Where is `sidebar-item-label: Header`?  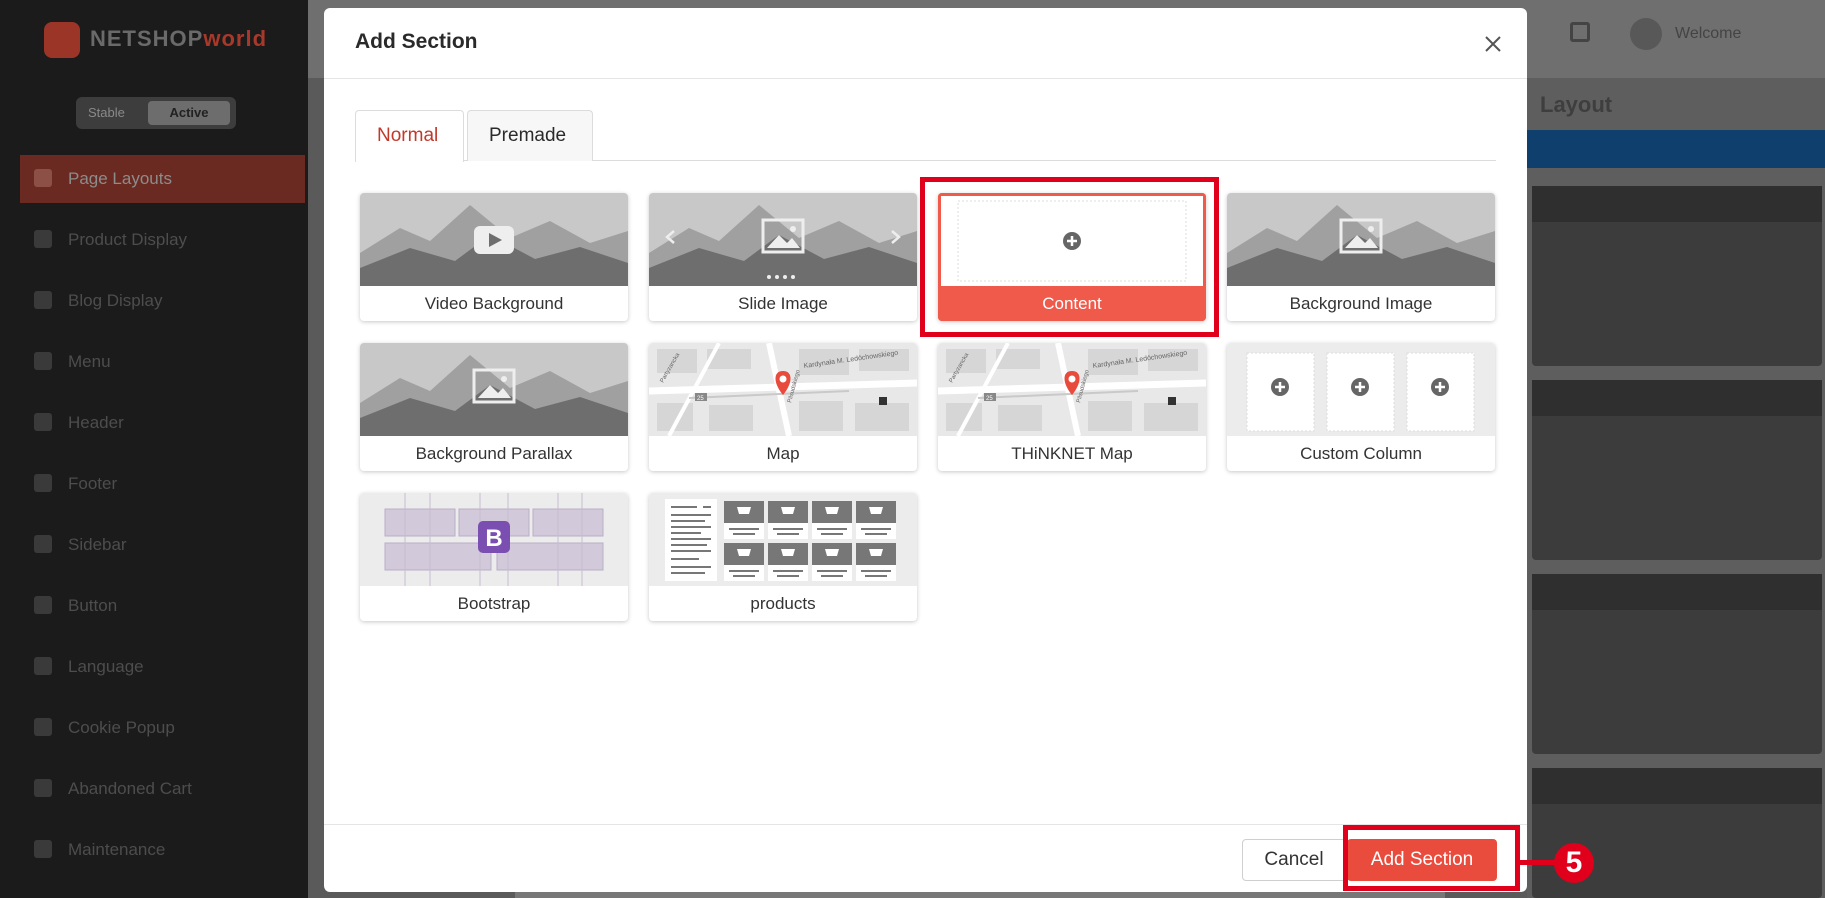
sidebar-item-label: Header is located at coordinates (96, 422).